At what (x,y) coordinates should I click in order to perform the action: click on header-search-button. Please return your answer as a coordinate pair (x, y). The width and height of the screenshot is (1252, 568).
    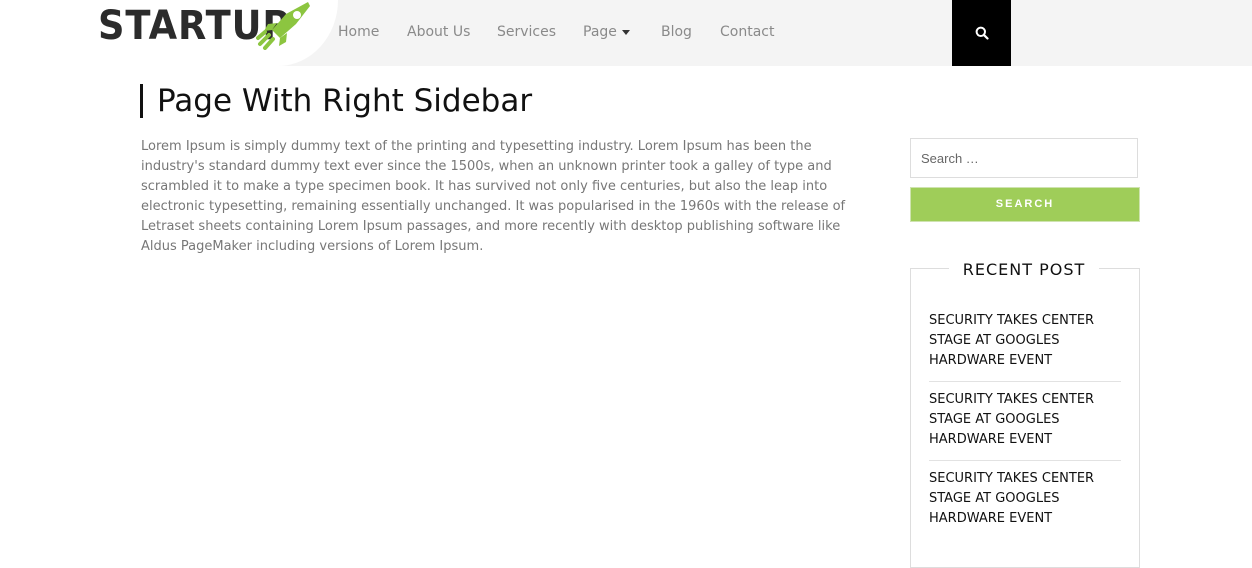
    Looking at the image, I should click on (981, 33).